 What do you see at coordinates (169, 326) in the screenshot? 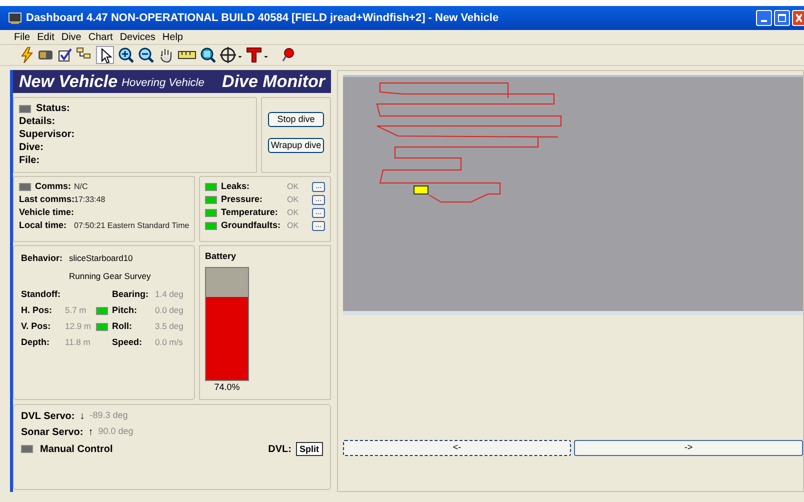
I see `field-value: 3.5 deg` at bounding box center [169, 326].